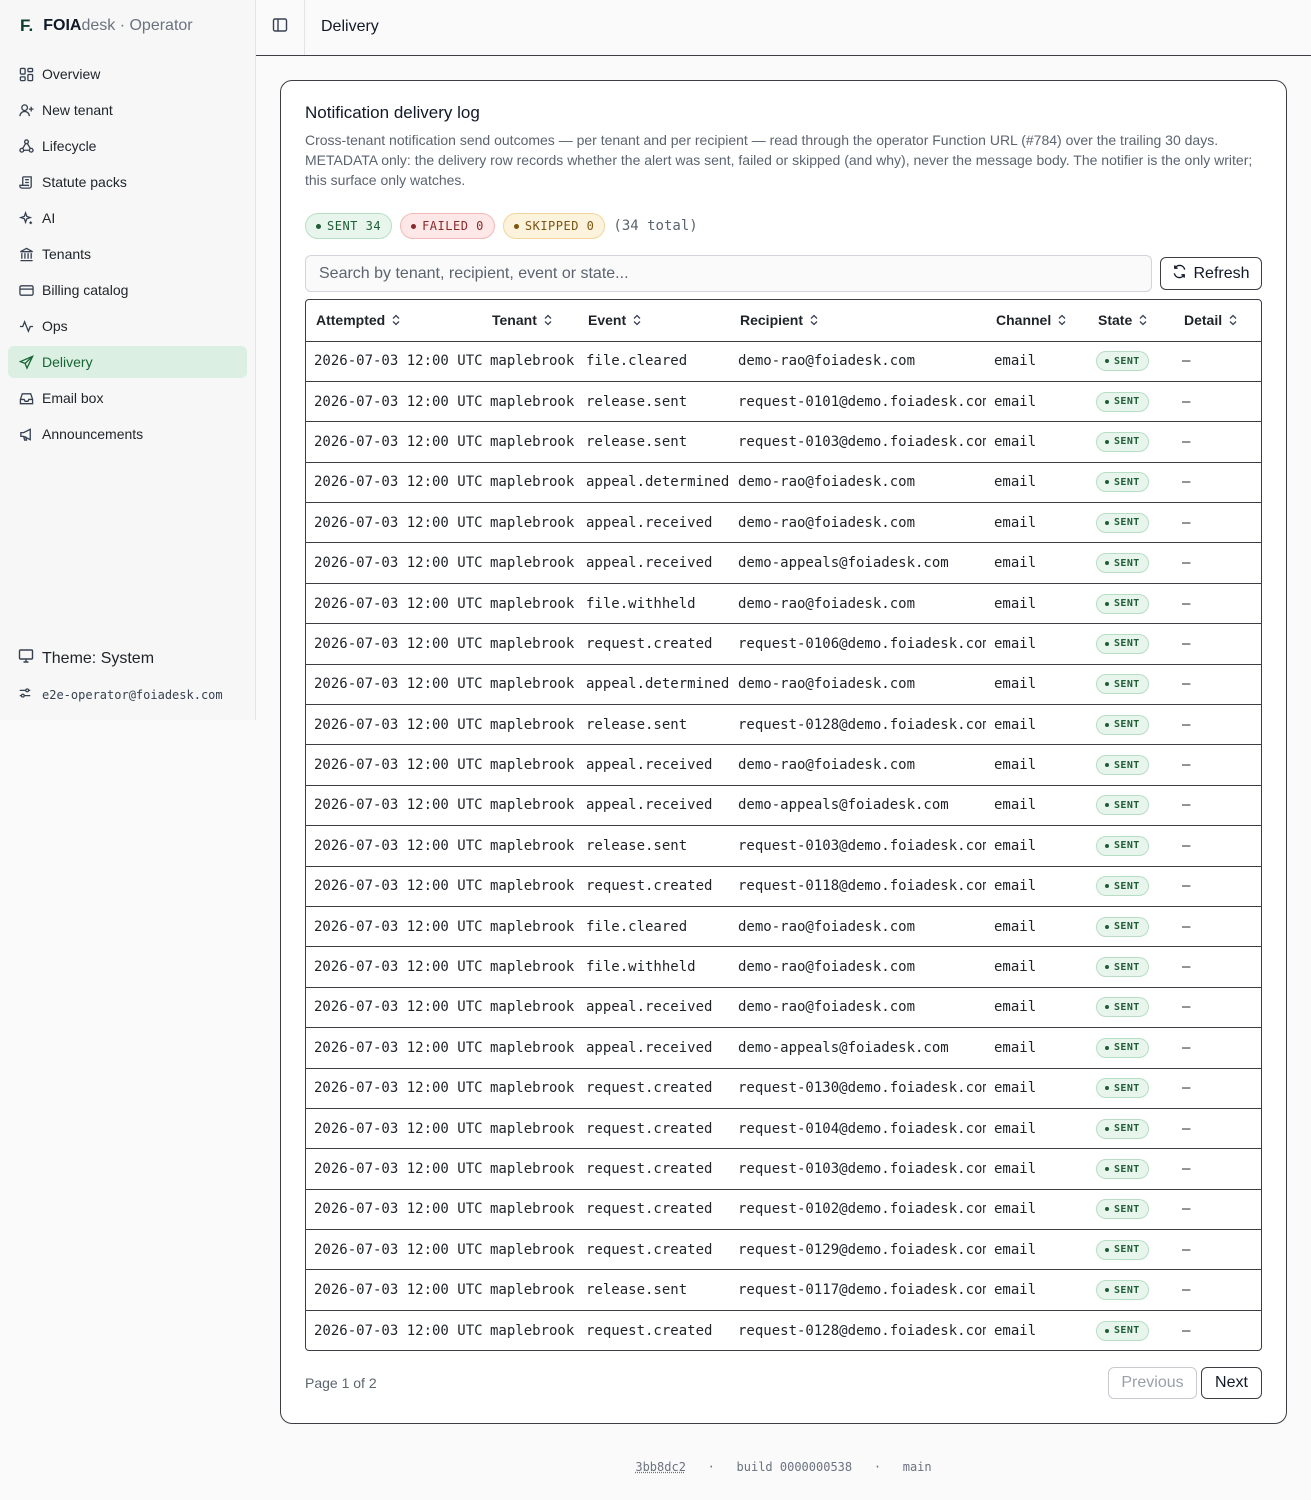  I want to click on column-header-detail: Detail, so click(1217, 321).